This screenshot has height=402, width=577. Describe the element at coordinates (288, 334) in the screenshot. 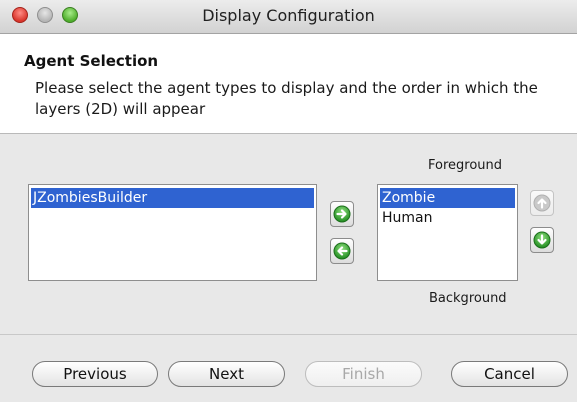

I see `footer-divider` at that location.